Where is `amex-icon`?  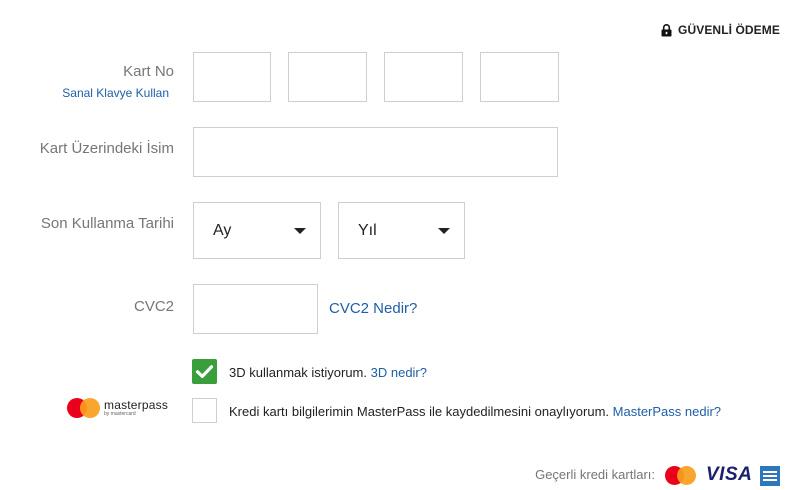
amex-icon is located at coordinates (770, 476).